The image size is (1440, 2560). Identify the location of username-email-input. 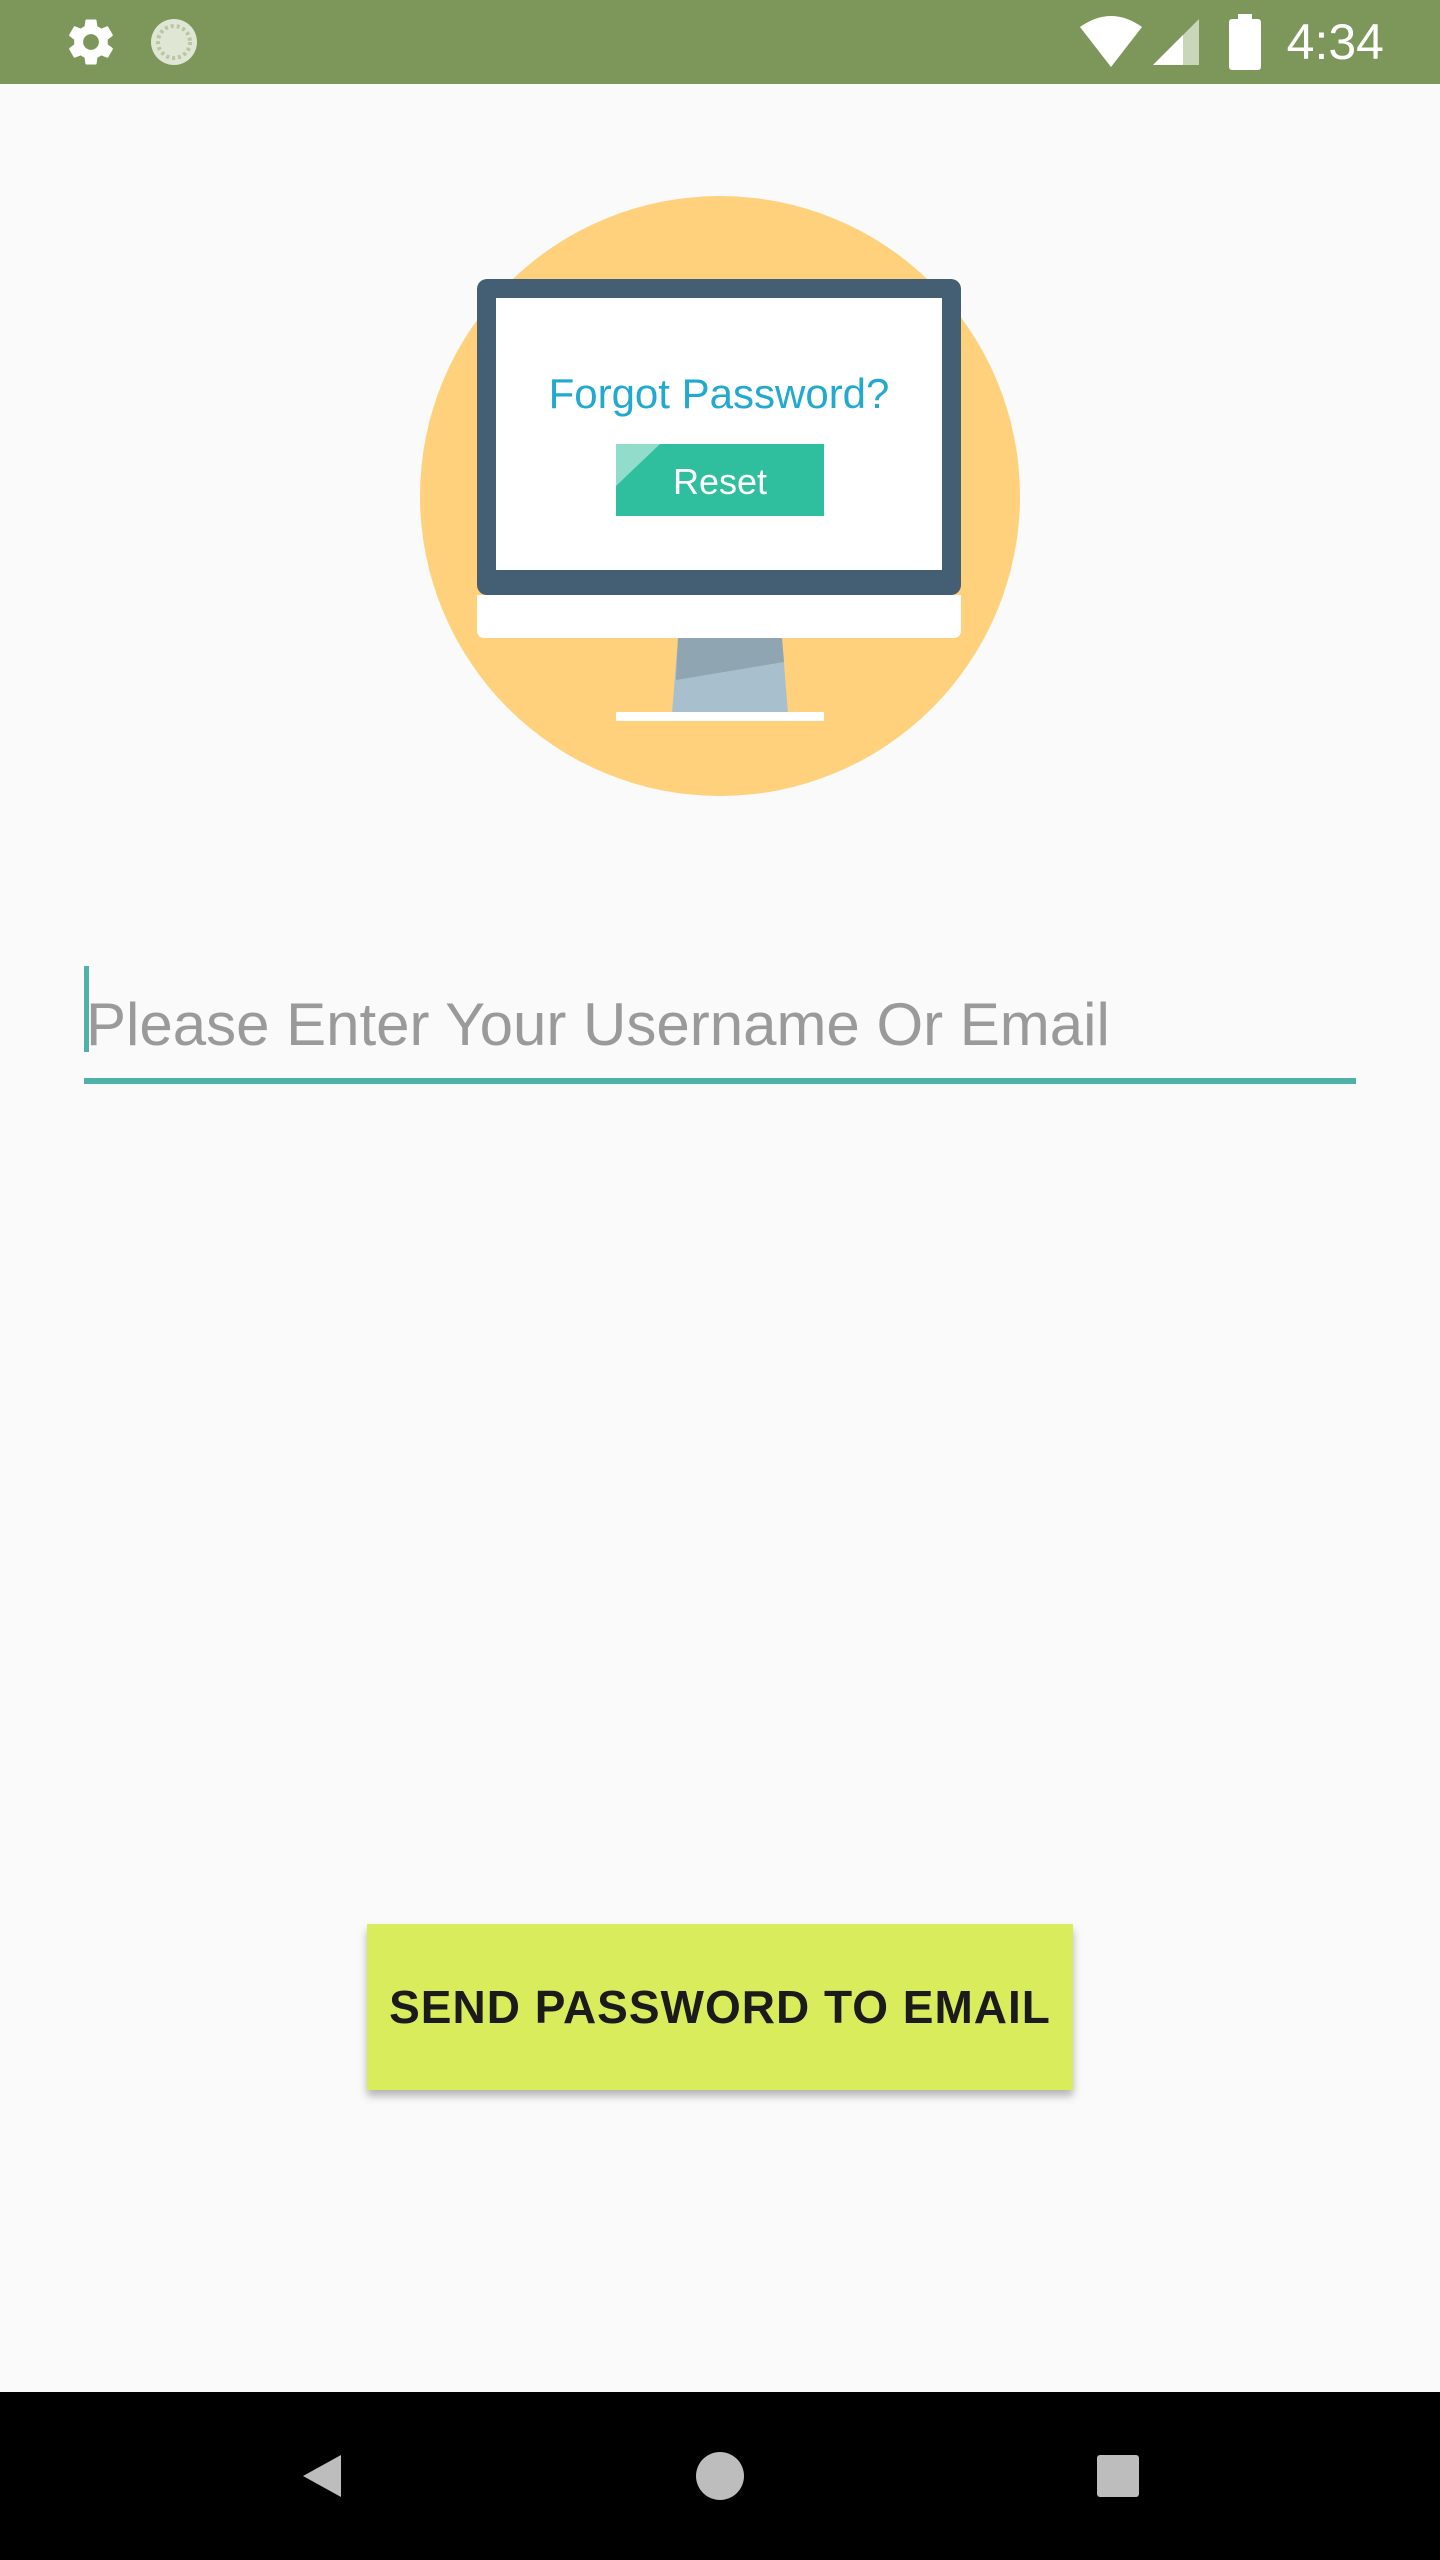
(720, 1024).